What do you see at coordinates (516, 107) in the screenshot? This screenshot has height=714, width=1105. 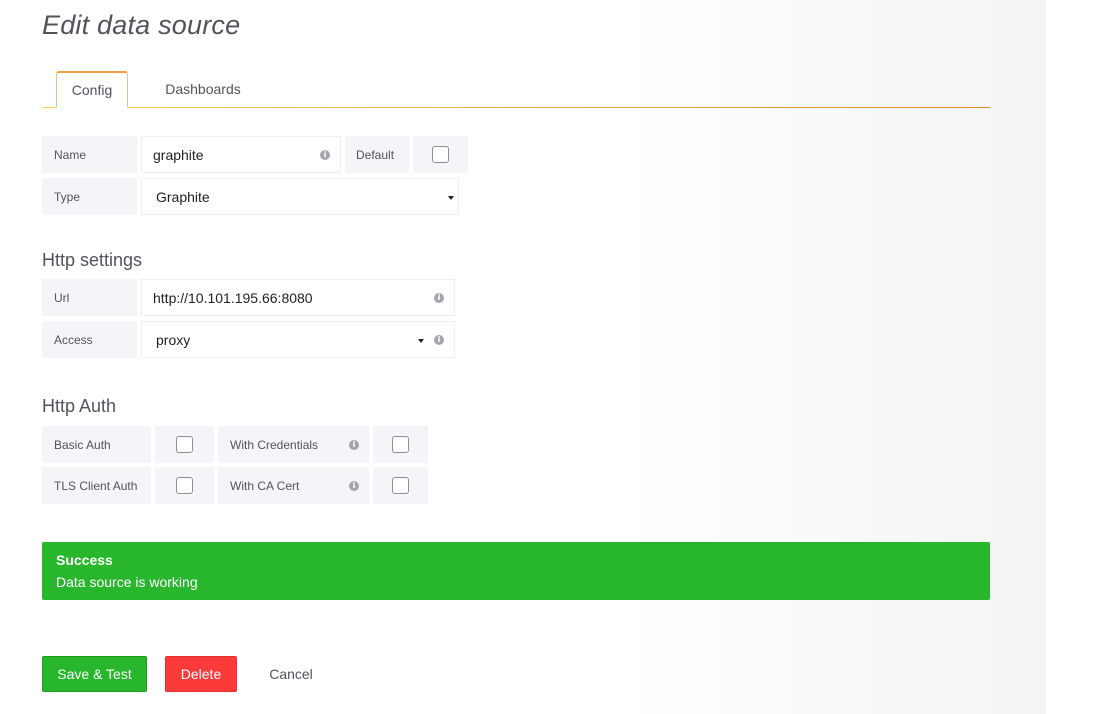 I see `tab-underline` at bounding box center [516, 107].